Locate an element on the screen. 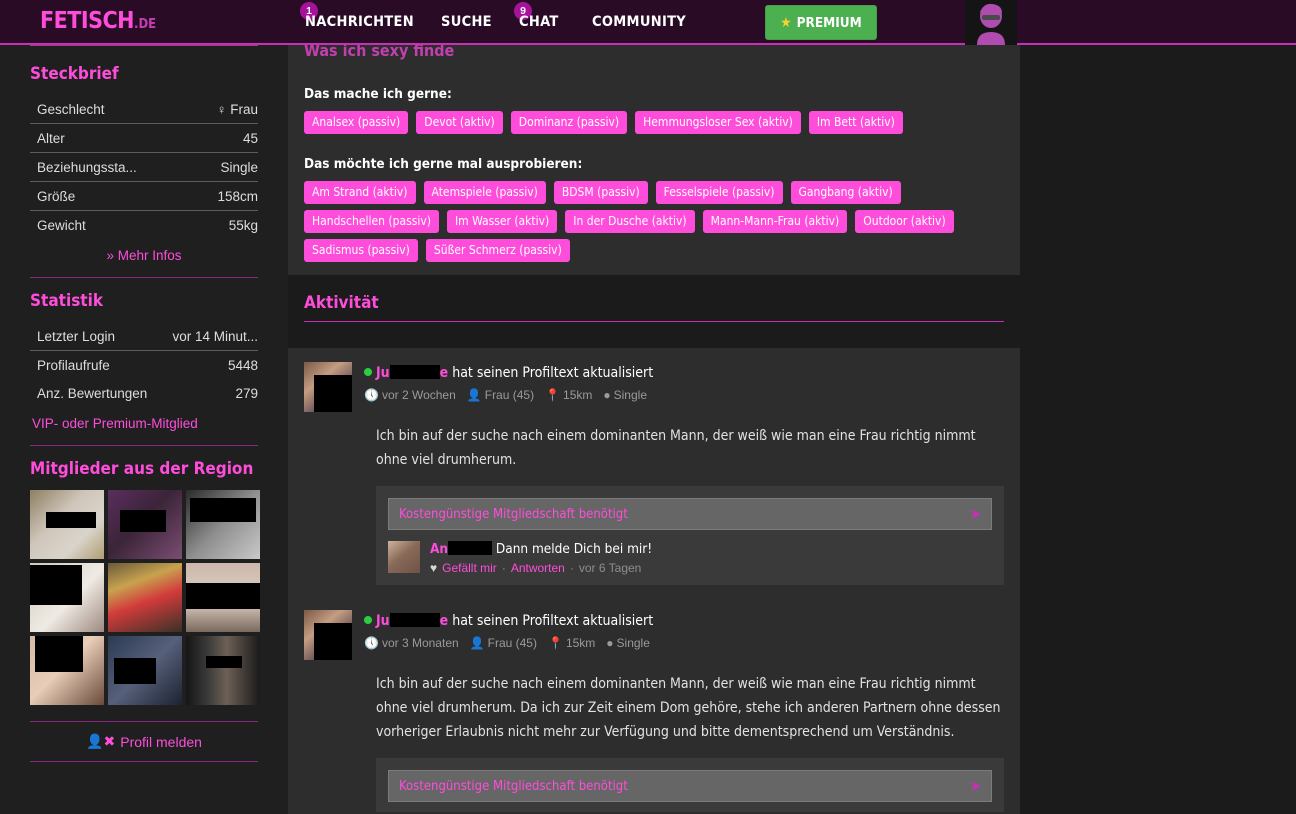 This screenshot has height=814, width=1296. row-value: ♀ Frau is located at coordinates (210, 109).